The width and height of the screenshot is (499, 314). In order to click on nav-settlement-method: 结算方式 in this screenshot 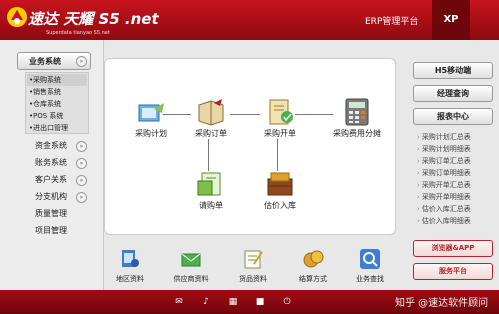, I will do `click(313, 266)`.